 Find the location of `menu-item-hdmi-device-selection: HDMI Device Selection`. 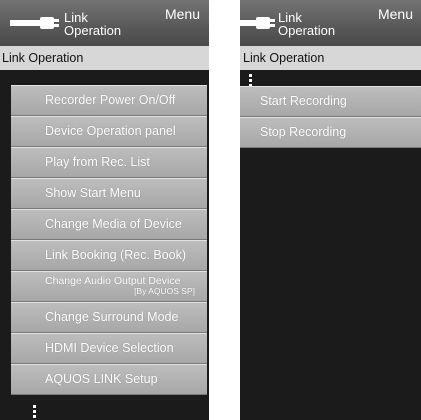

menu-item-hdmi-device-selection: HDMI Device Selection is located at coordinates (109, 348).